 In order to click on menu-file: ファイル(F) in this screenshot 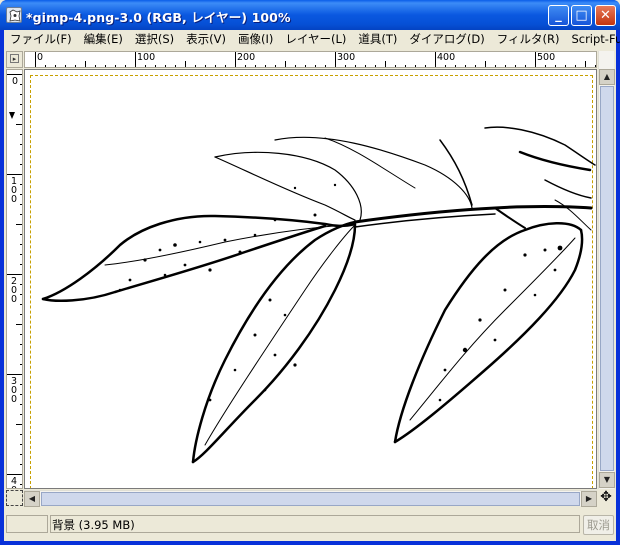, I will do `click(41, 39)`.